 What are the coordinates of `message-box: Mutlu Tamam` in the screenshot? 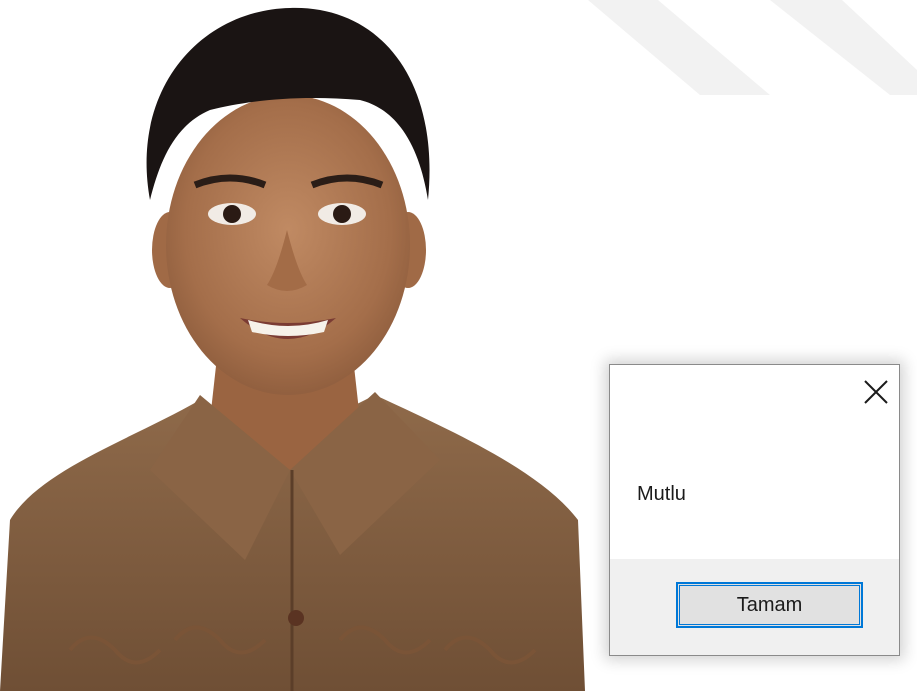 It's located at (754, 510).